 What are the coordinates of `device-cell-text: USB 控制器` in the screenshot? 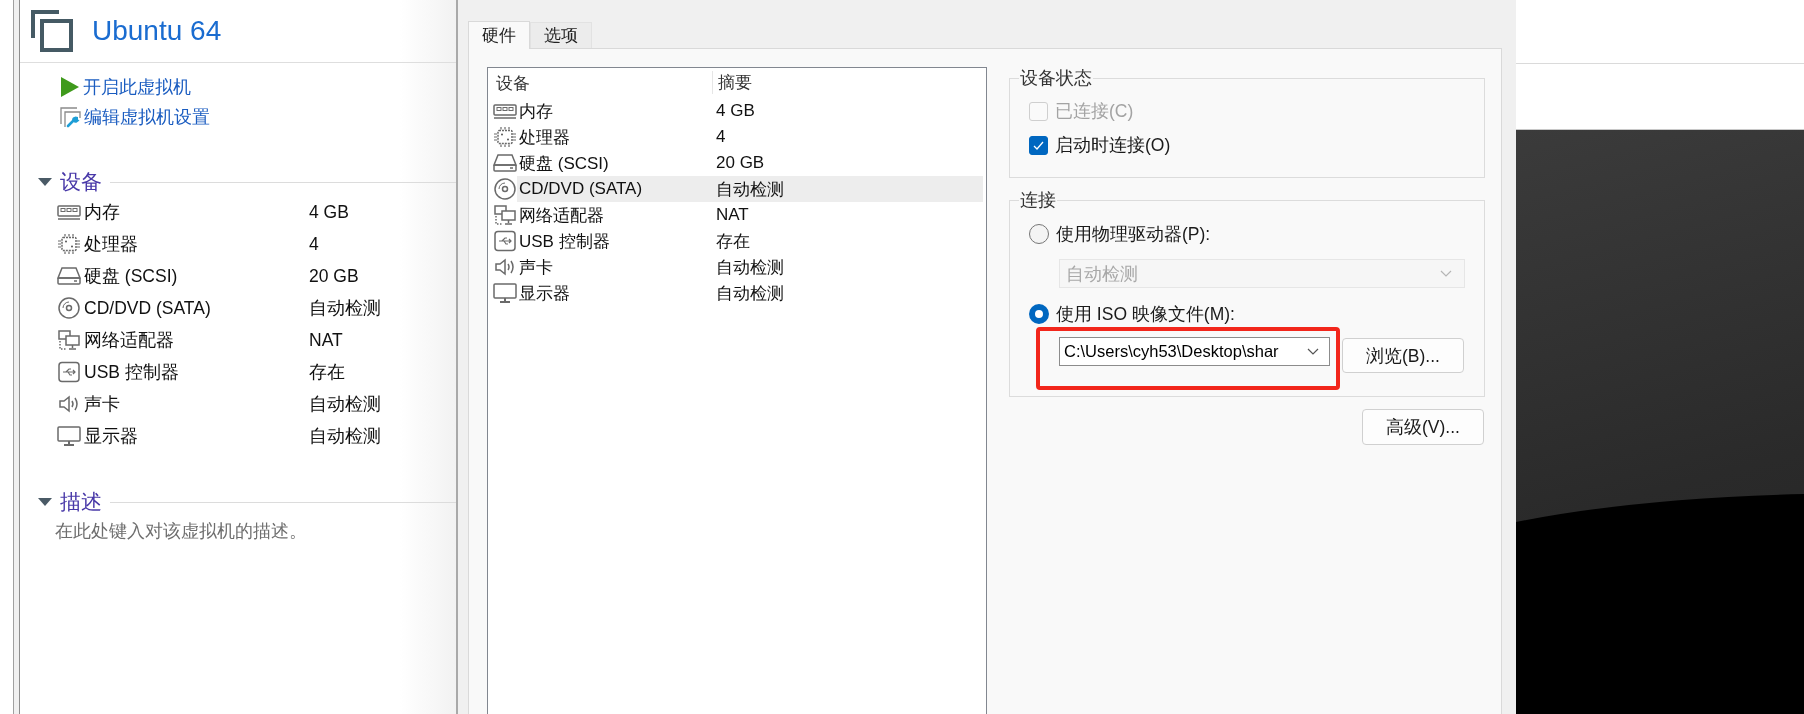 It's located at (564, 241).